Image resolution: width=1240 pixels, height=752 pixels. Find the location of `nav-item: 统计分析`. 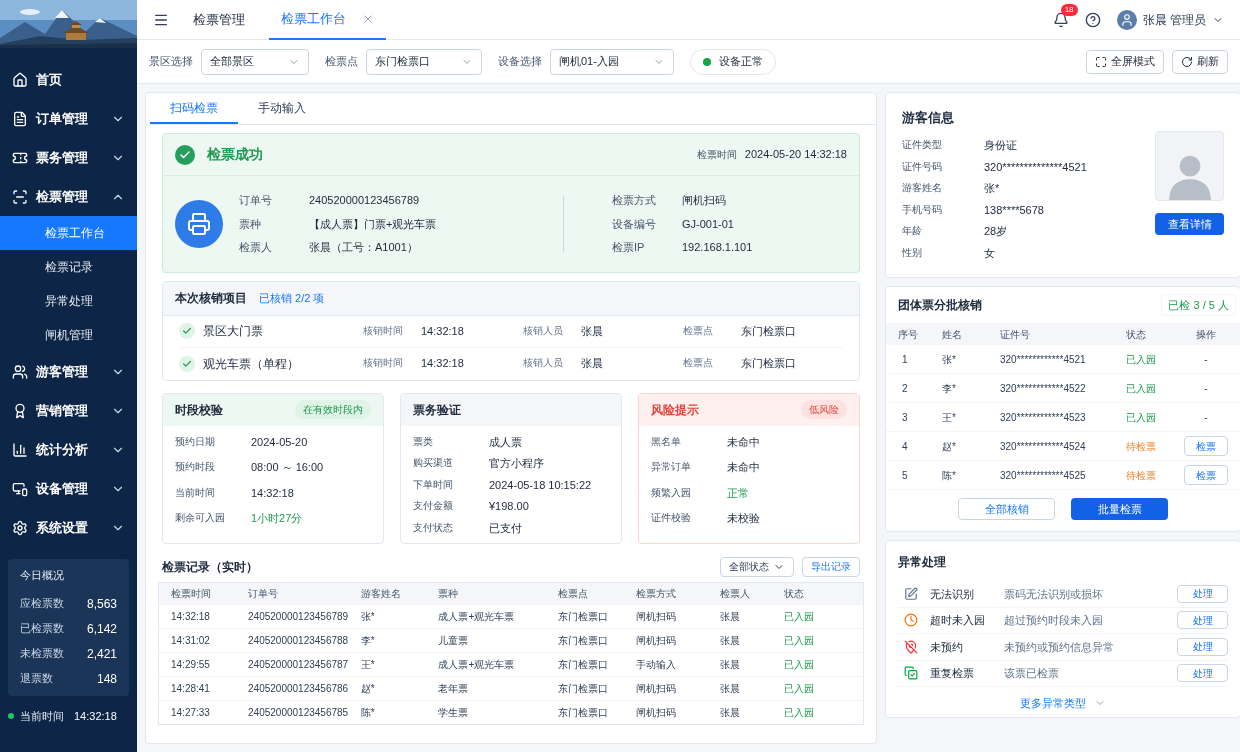

nav-item: 统计分析 is located at coordinates (68, 449).